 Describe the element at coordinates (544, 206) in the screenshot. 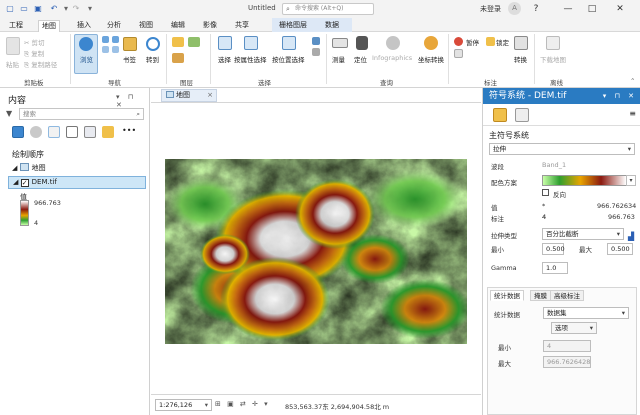

I see `value-max-marker: *` at that location.